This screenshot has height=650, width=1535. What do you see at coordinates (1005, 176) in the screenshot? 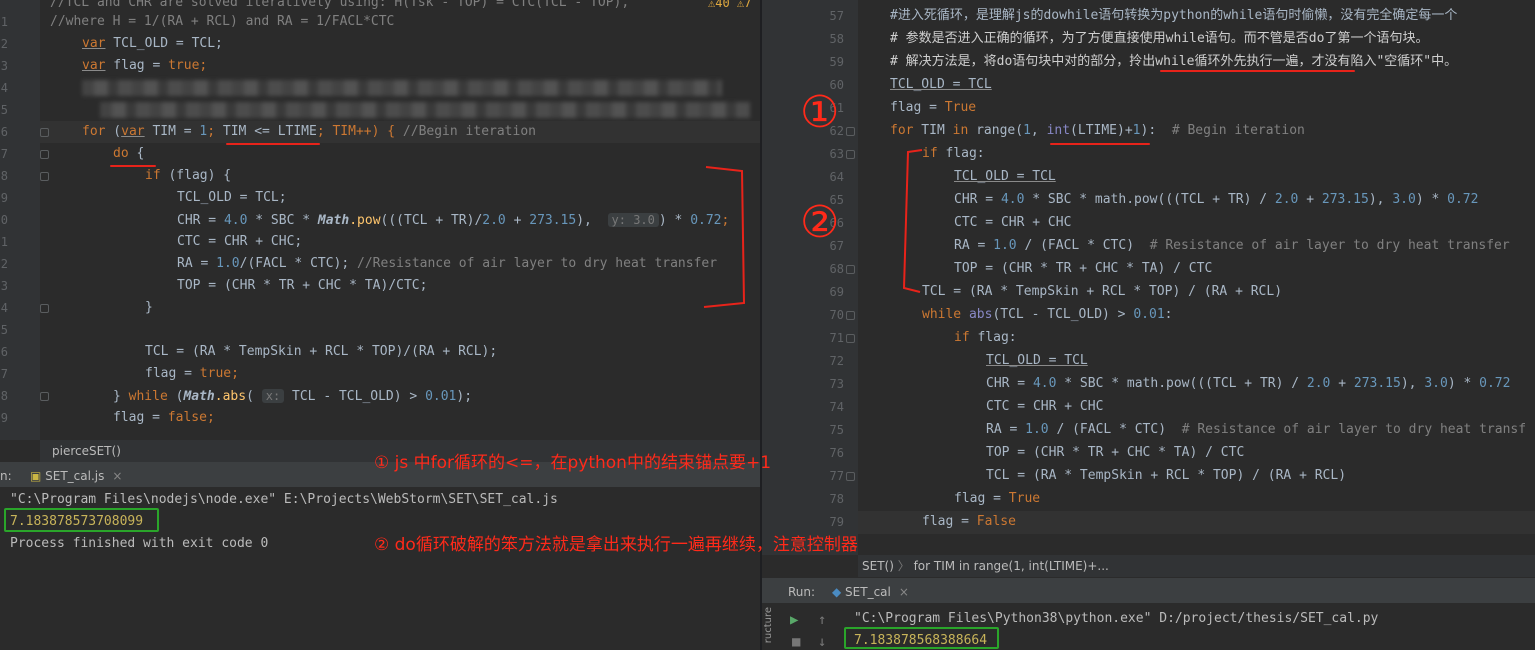
I see `code-line-64: TCL_OLD = TCL` at bounding box center [1005, 176].